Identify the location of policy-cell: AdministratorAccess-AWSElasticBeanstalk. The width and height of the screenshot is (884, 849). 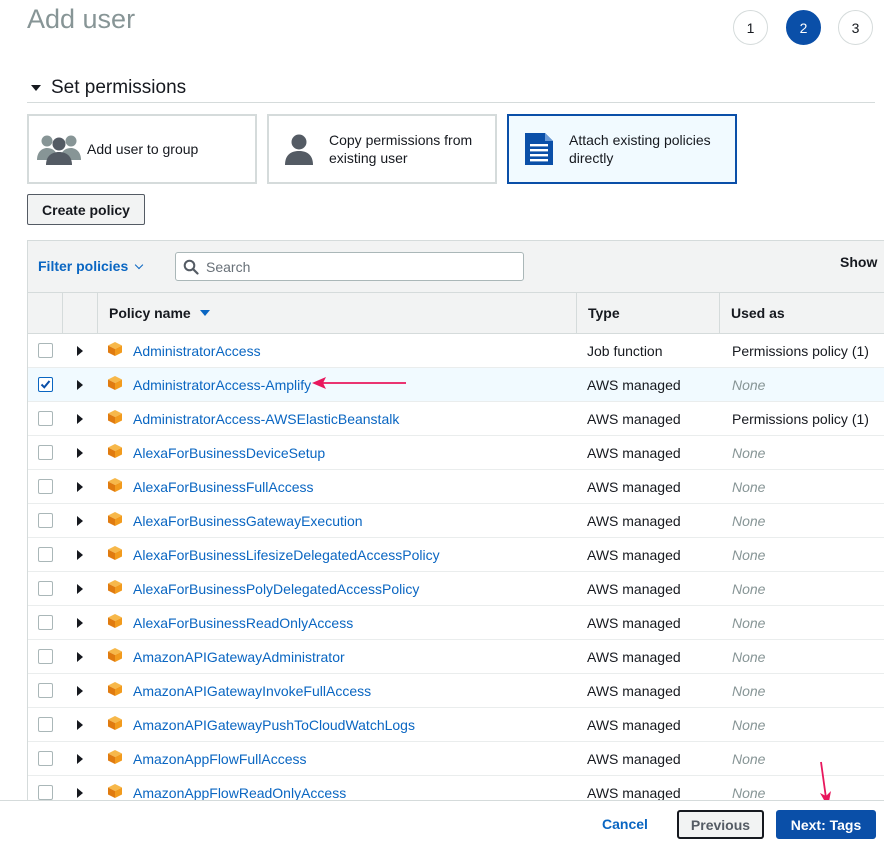
(253, 418).